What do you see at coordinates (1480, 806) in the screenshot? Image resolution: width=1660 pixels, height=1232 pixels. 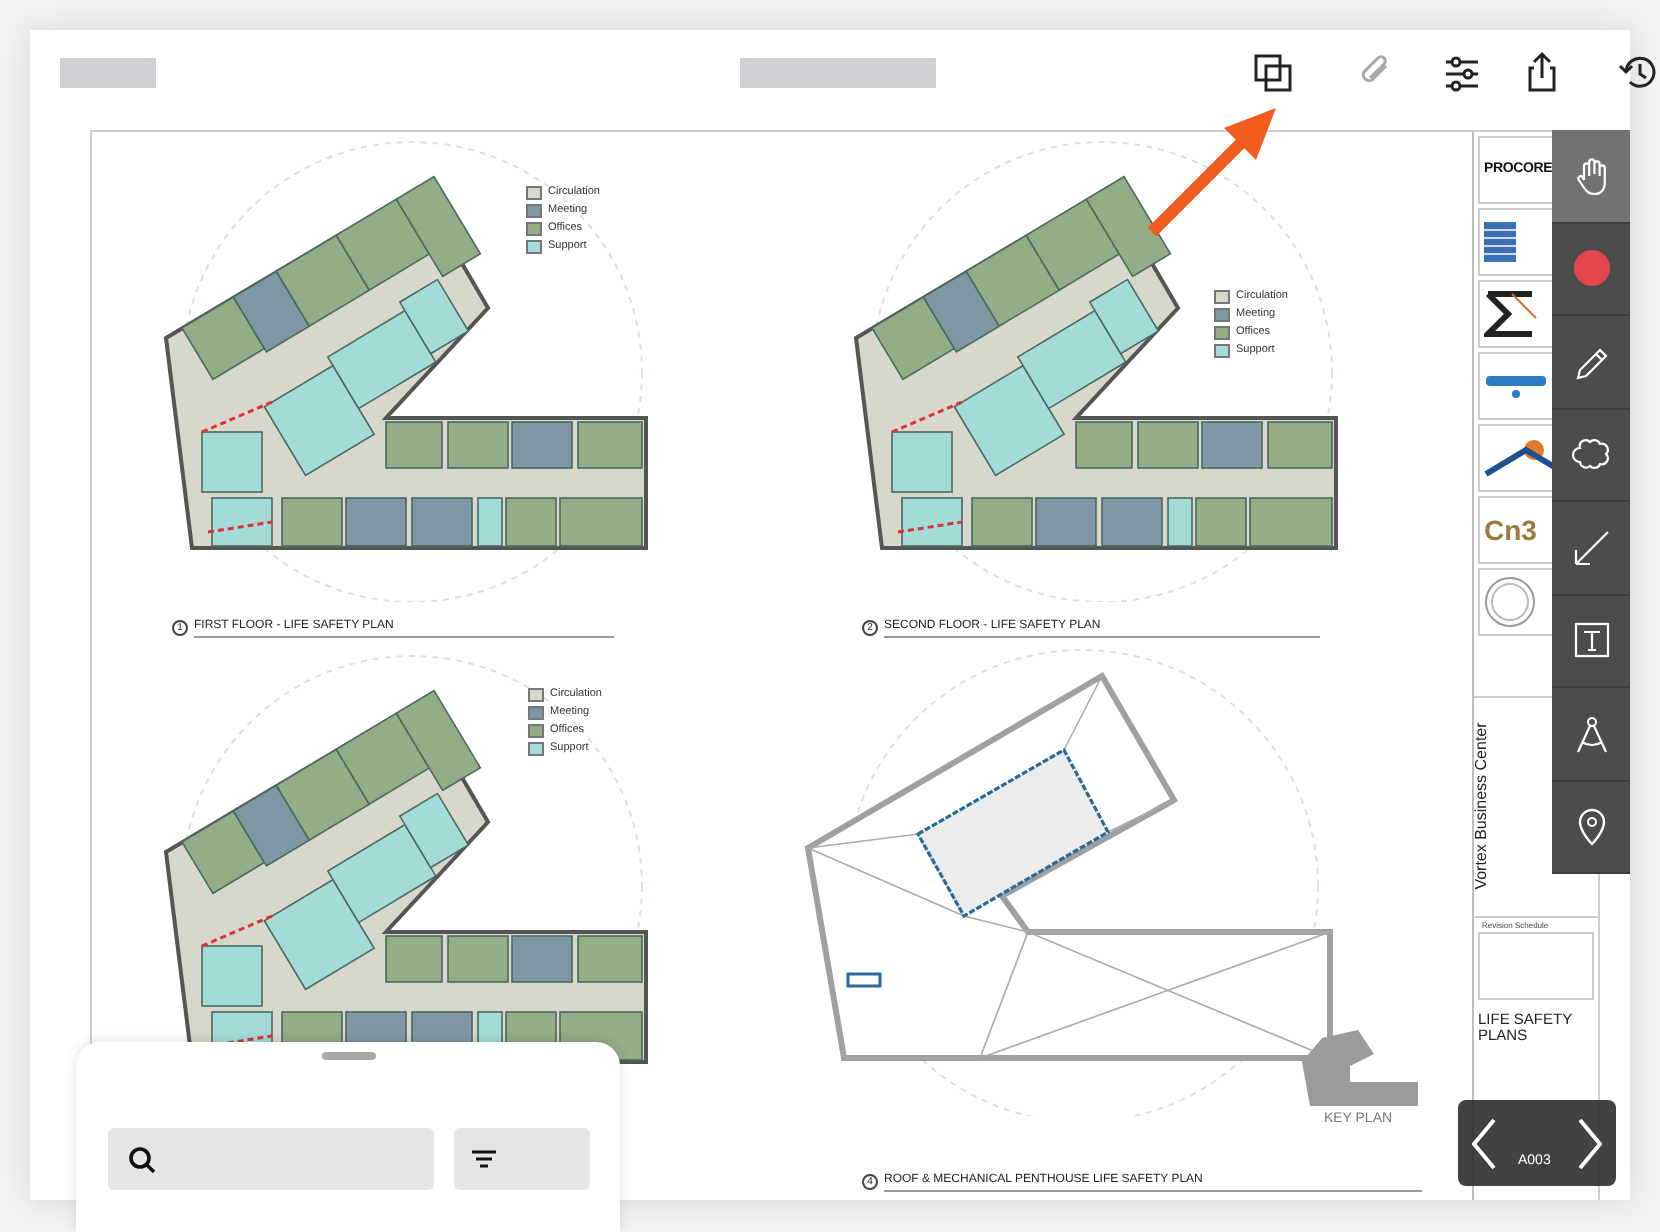 I see `project-name: Vortex Business Center` at bounding box center [1480, 806].